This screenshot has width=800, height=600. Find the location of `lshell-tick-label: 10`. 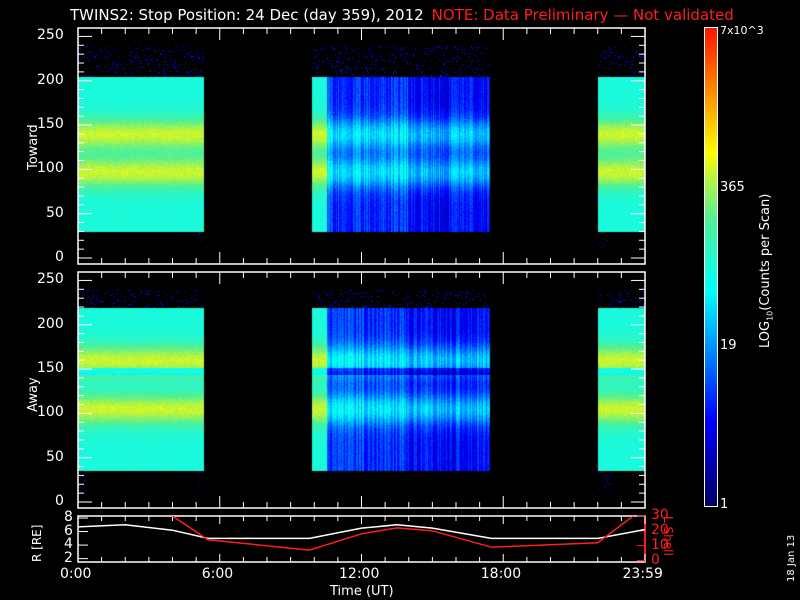

lshell-tick-label: 10 is located at coordinates (660, 544).